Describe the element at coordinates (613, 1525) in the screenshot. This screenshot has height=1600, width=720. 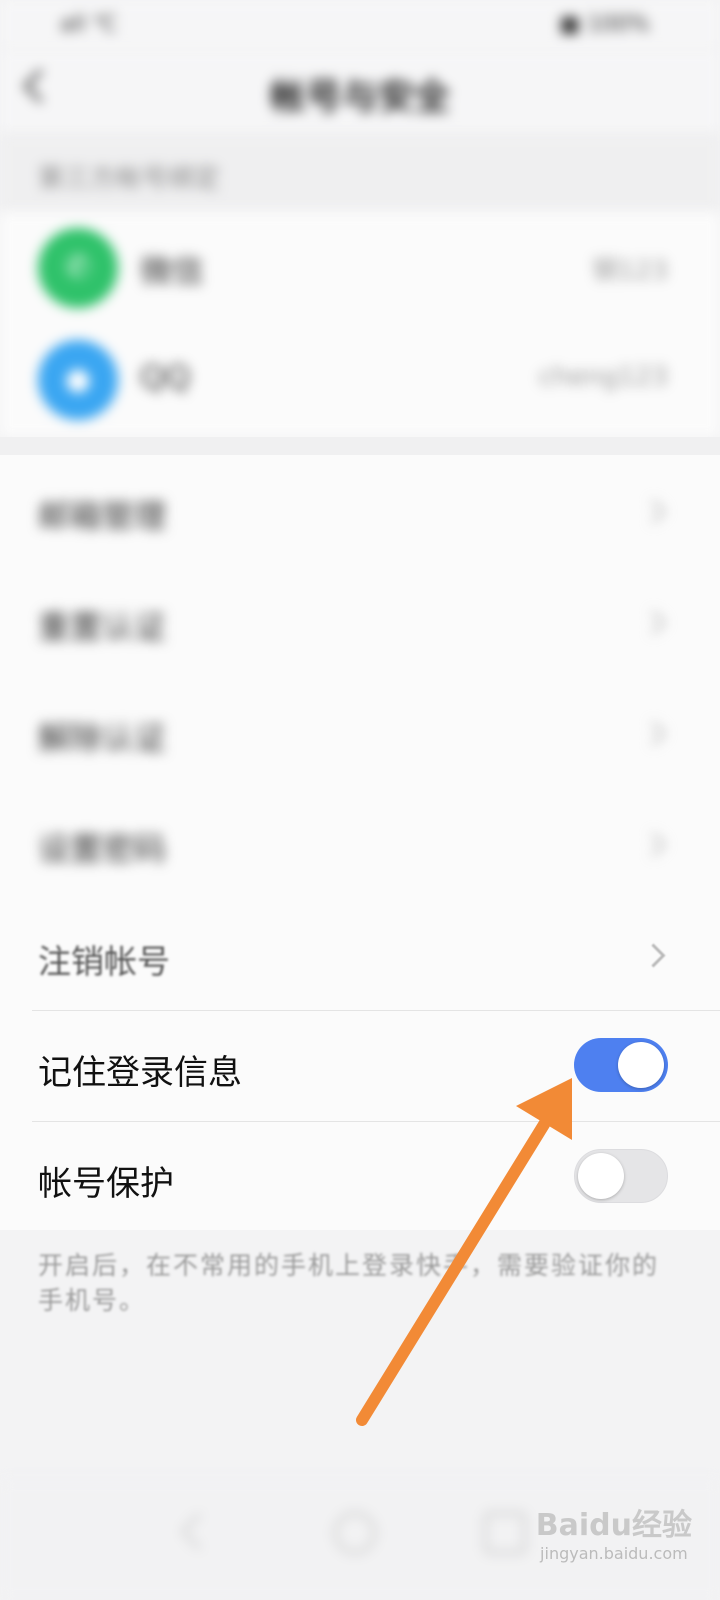
I see `watermark-main: Baidu经验` at that location.